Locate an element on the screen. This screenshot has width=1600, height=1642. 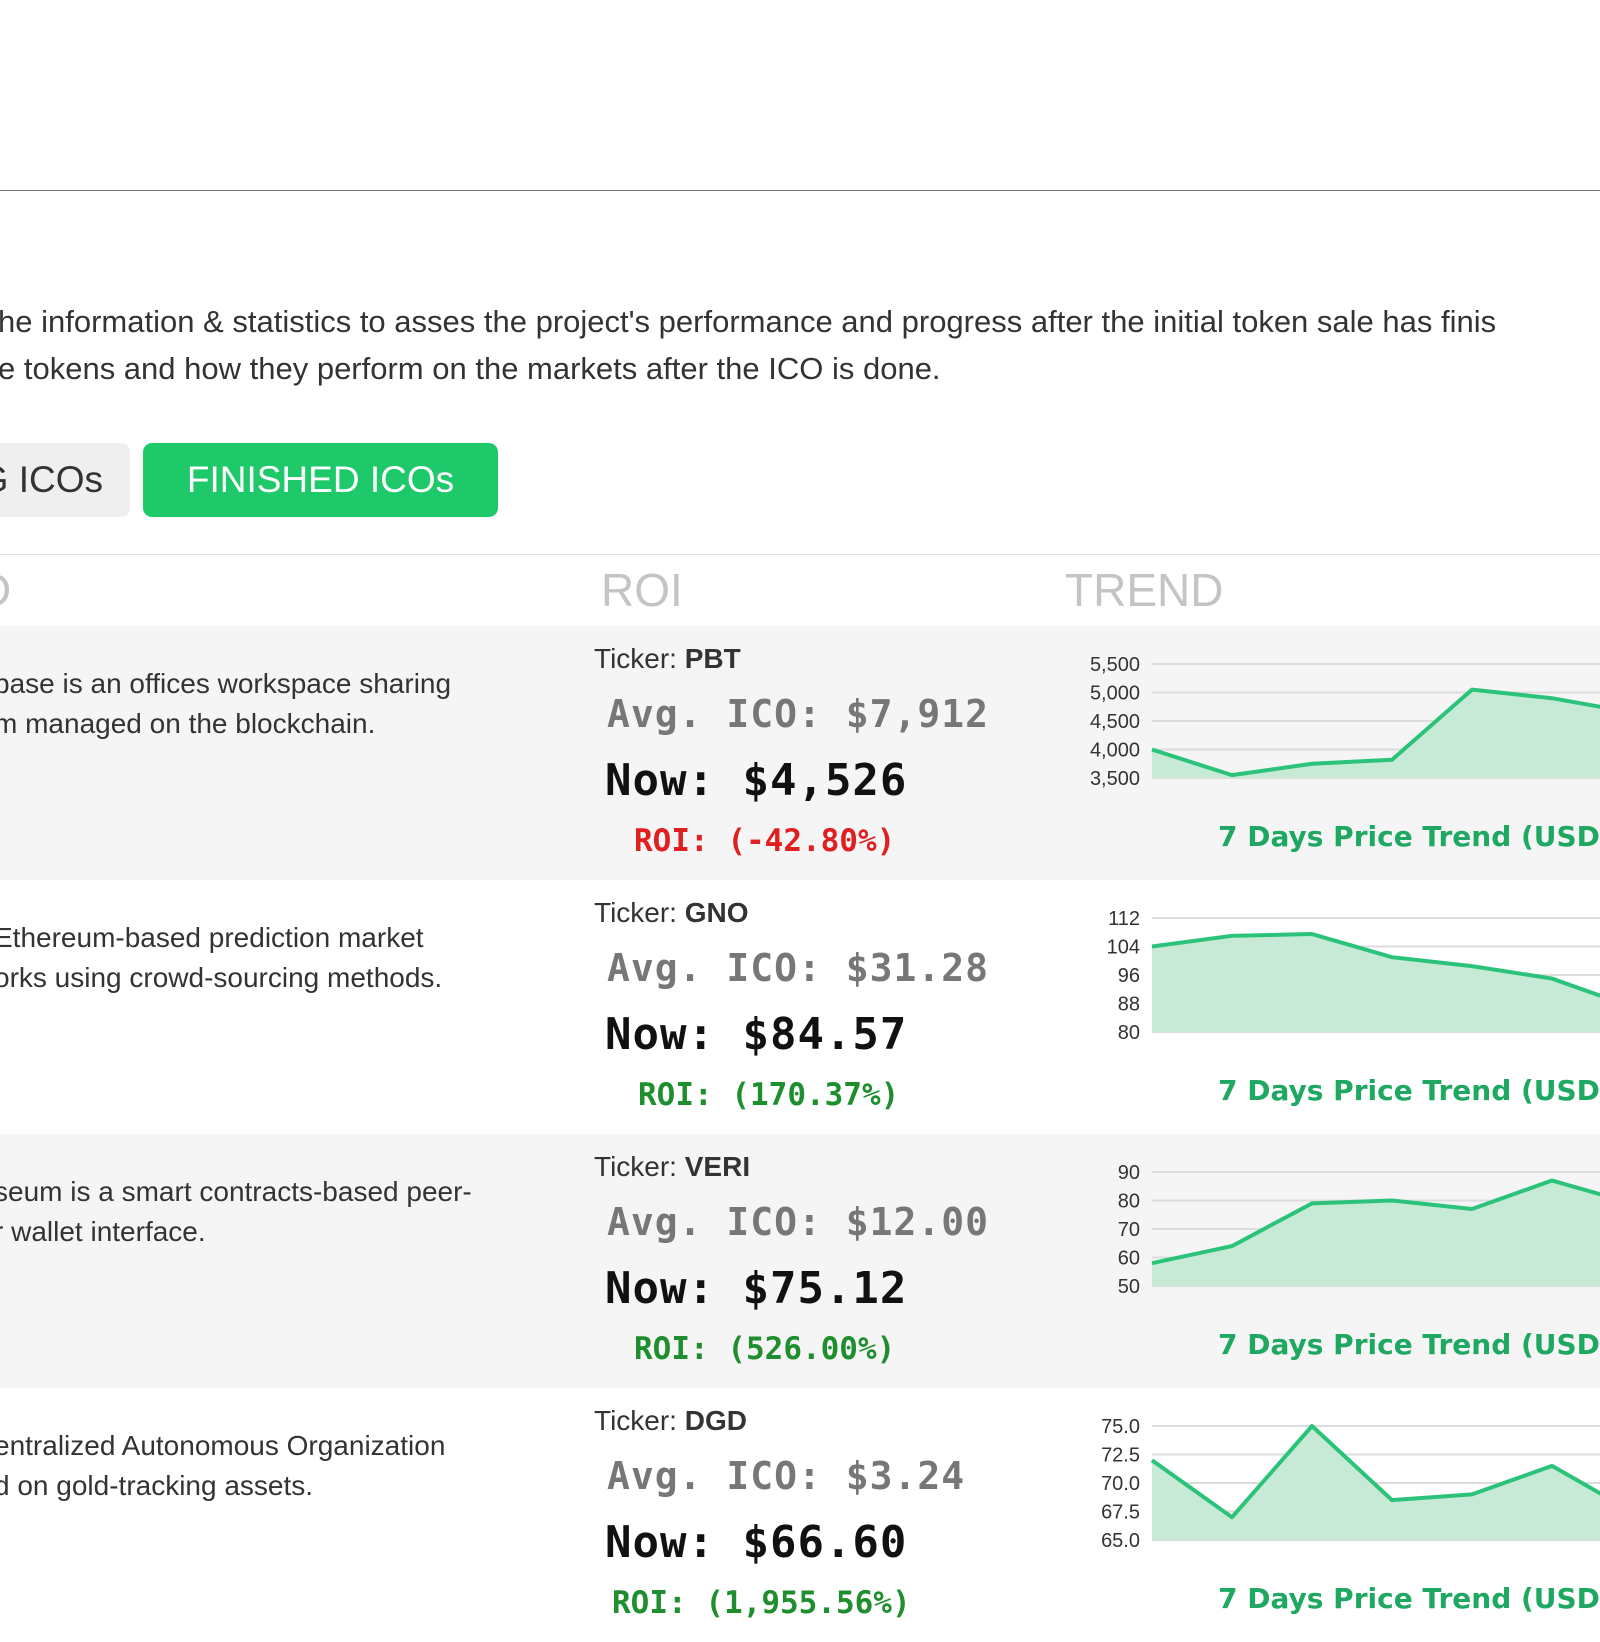
avg-ico-price: Avg. ICO: $31.28 is located at coordinates (798, 968).